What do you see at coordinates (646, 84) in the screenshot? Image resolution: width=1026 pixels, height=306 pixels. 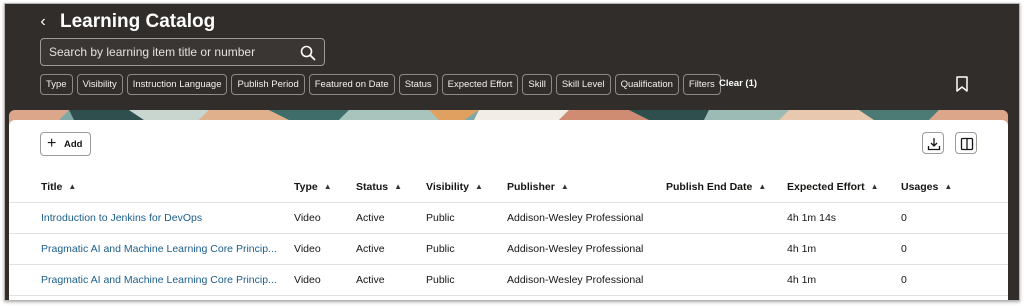 I see `filter-chip-qualification: Qualification` at bounding box center [646, 84].